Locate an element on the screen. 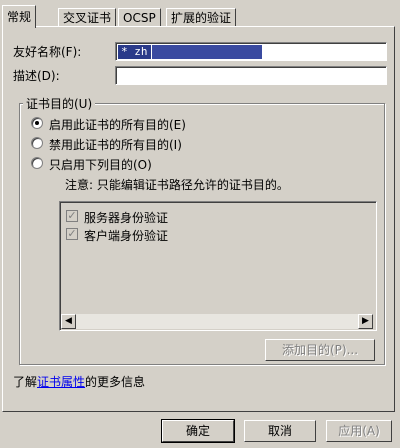 This screenshot has width=400, height=448. radio-enable-all is located at coordinates (37, 123).